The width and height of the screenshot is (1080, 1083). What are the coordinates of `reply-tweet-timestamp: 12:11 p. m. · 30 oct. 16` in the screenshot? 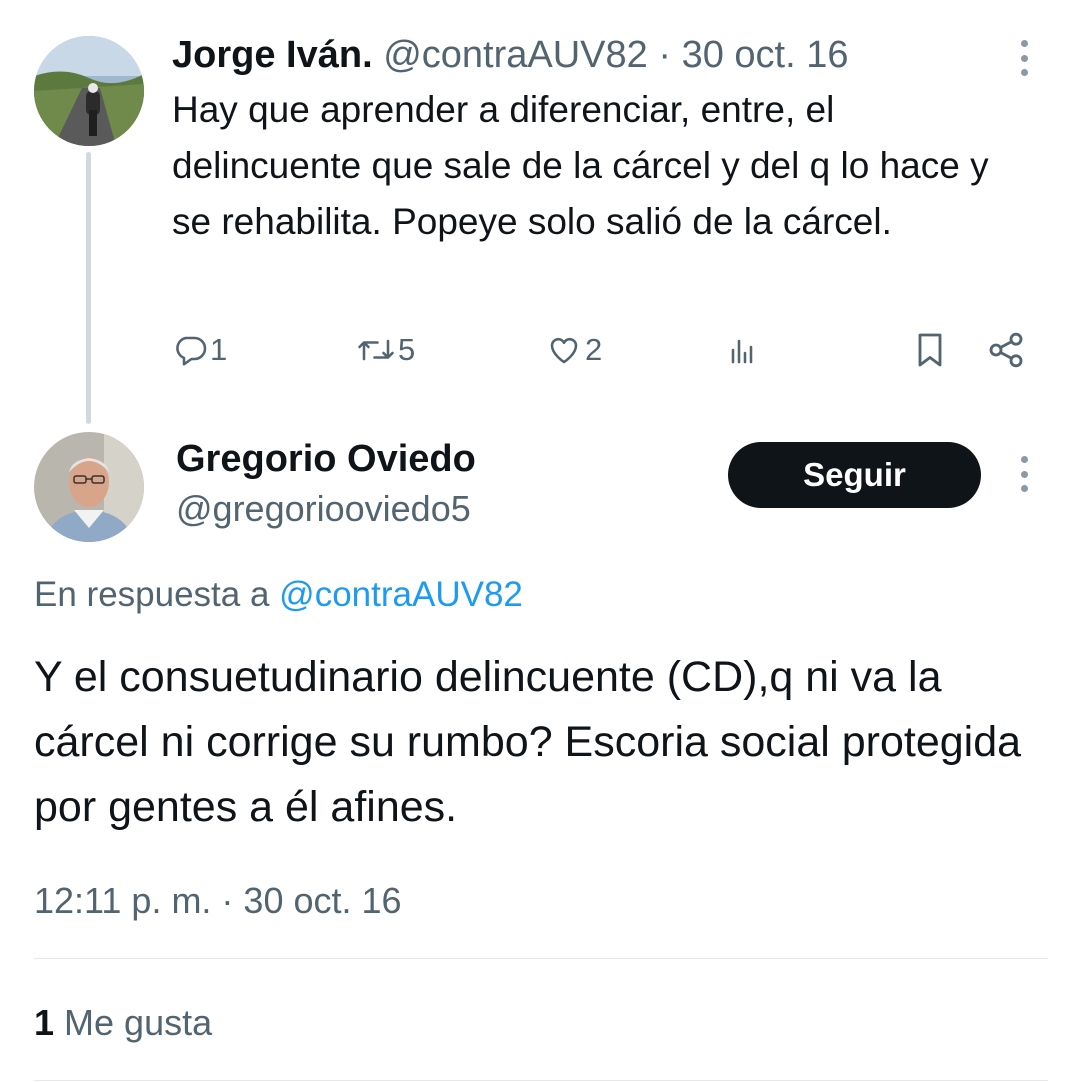 It's located at (218, 901).